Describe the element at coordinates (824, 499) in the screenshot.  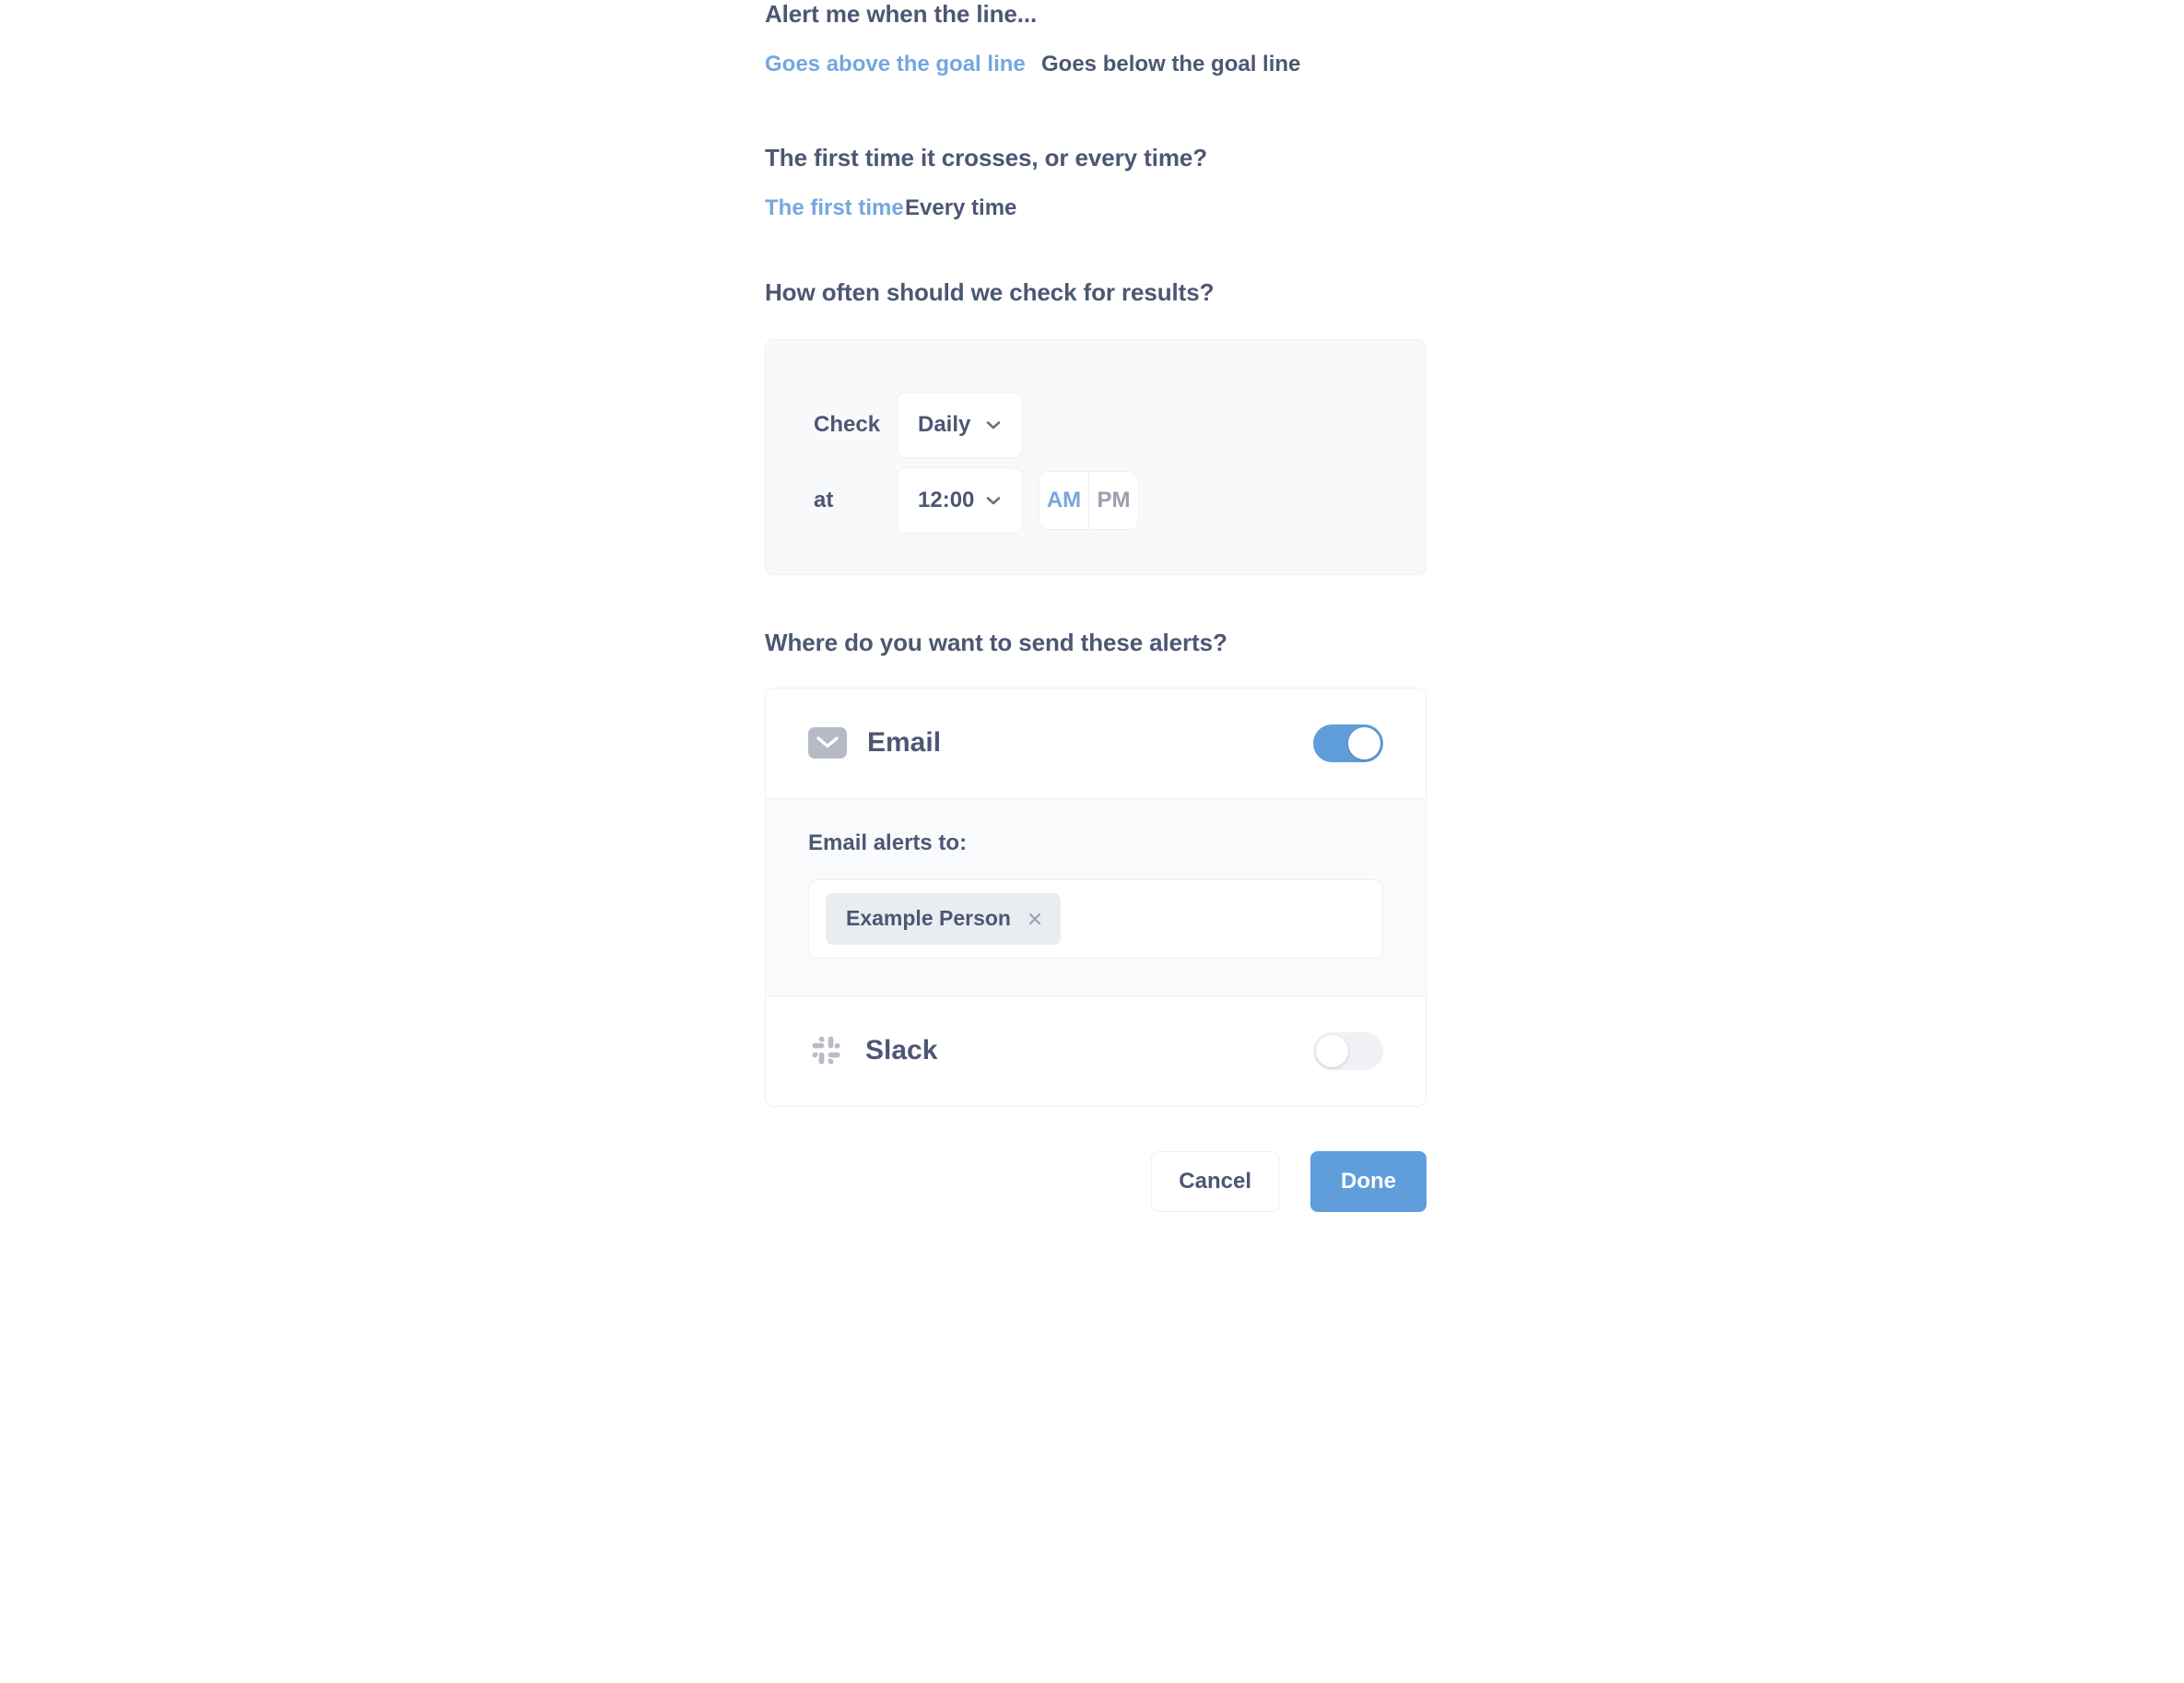
I see `at-label: at` at that location.